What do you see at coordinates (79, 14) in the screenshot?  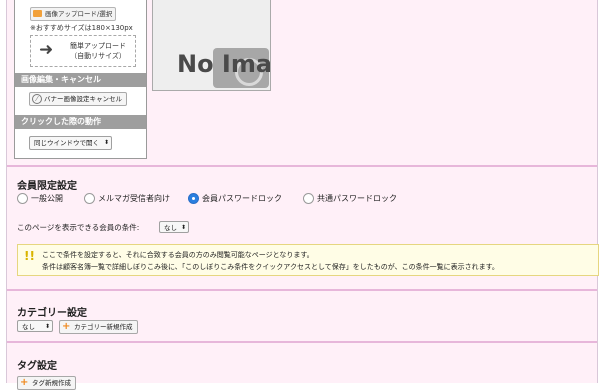 I see `image-upload-label: 画像アップロード/選択` at bounding box center [79, 14].